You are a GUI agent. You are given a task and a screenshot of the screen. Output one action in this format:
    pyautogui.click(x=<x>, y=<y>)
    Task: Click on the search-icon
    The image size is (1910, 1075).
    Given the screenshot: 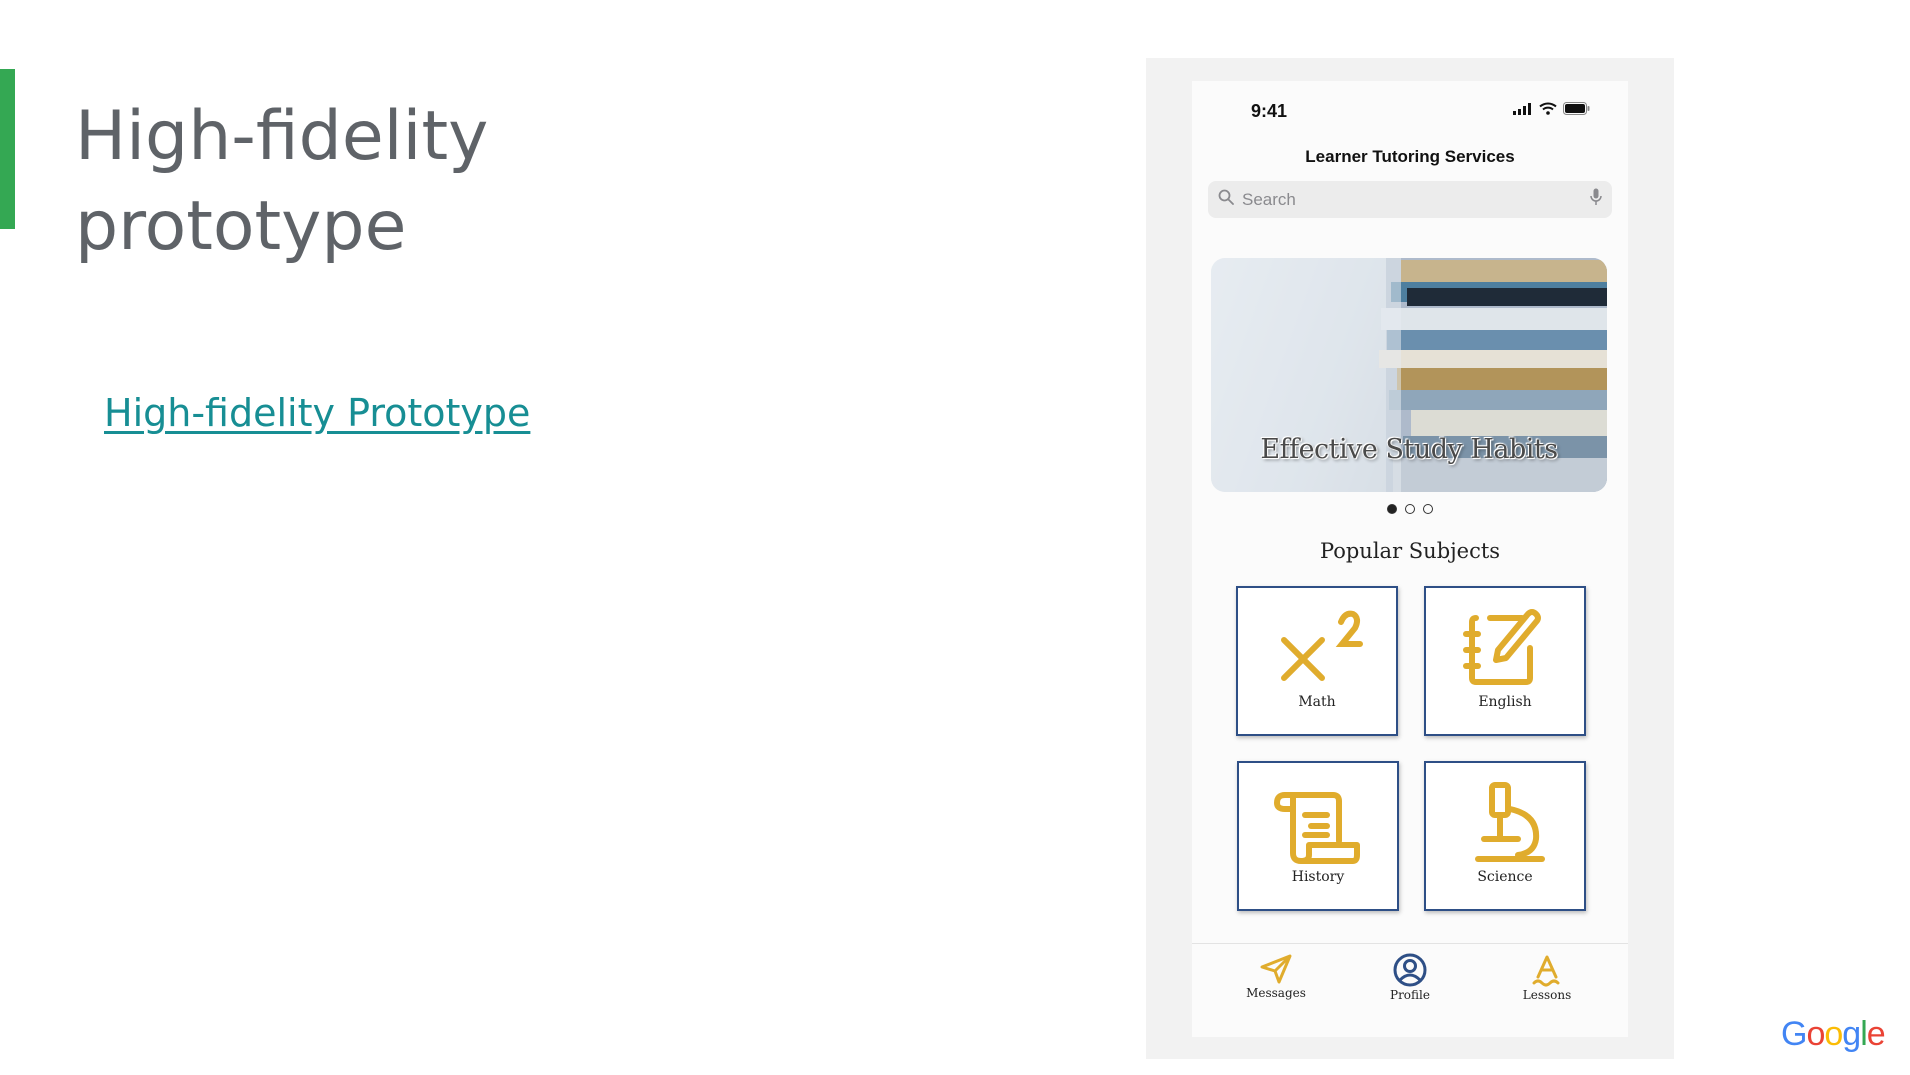 What is the action you would take?
    pyautogui.click(x=1226, y=199)
    